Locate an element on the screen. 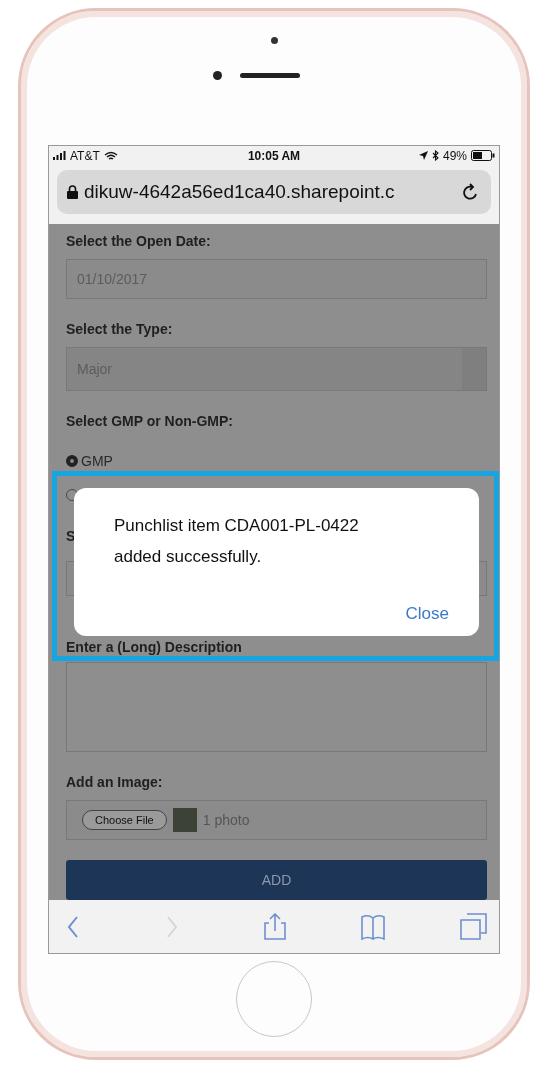 The height and width of the screenshot is (1074, 540). photo-placeholder is located at coordinates (184, 820).